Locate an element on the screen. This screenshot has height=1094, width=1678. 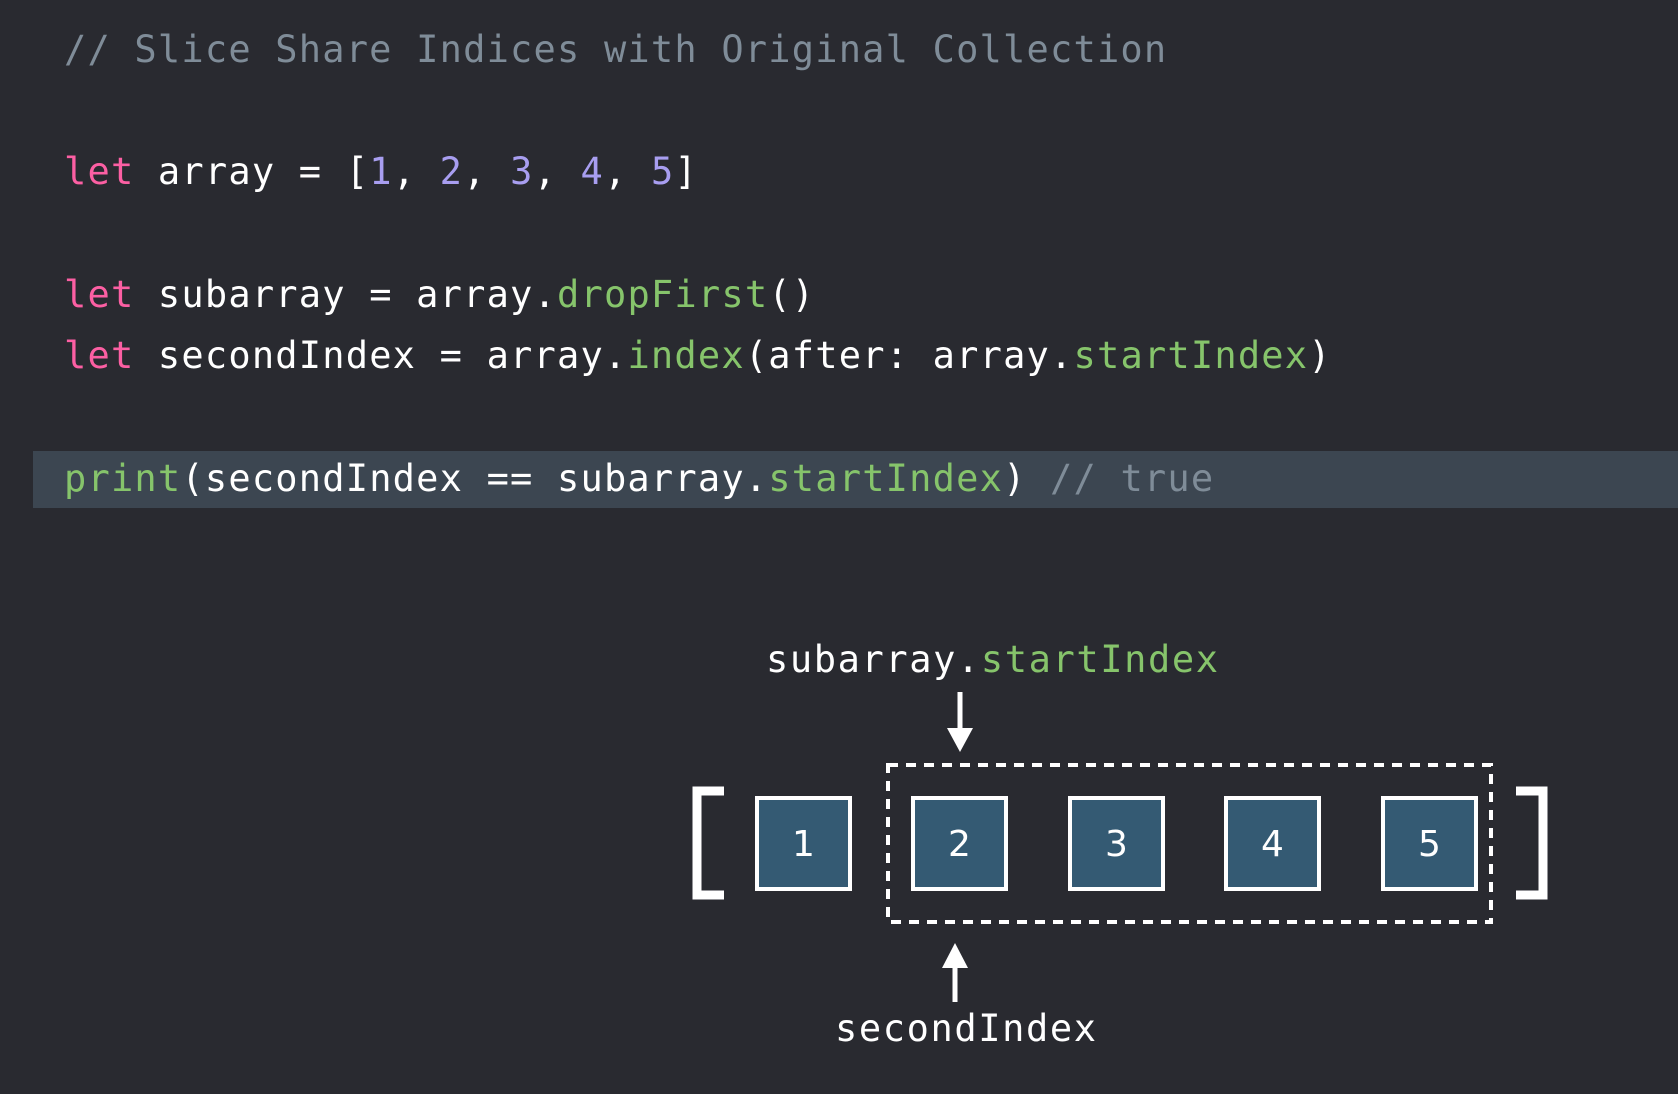
array-element-box-5: 5 is located at coordinates (1429, 843).